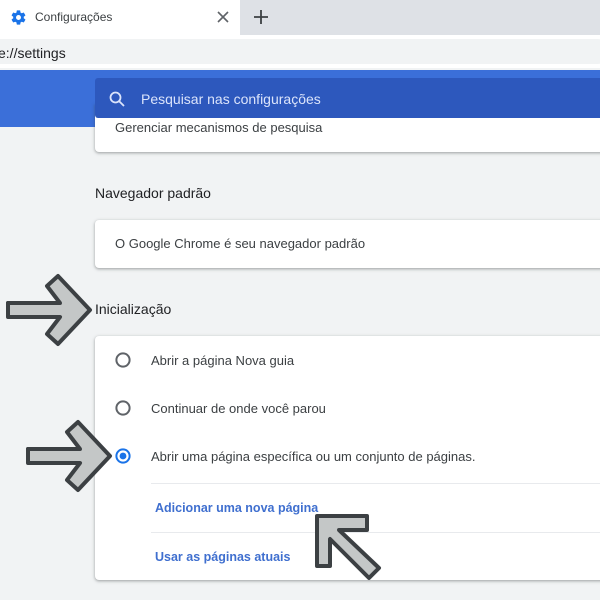 This screenshot has width=600, height=600. What do you see at coordinates (347, 98) in the screenshot?
I see `search-input: Pesquisar nas configurações` at bounding box center [347, 98].